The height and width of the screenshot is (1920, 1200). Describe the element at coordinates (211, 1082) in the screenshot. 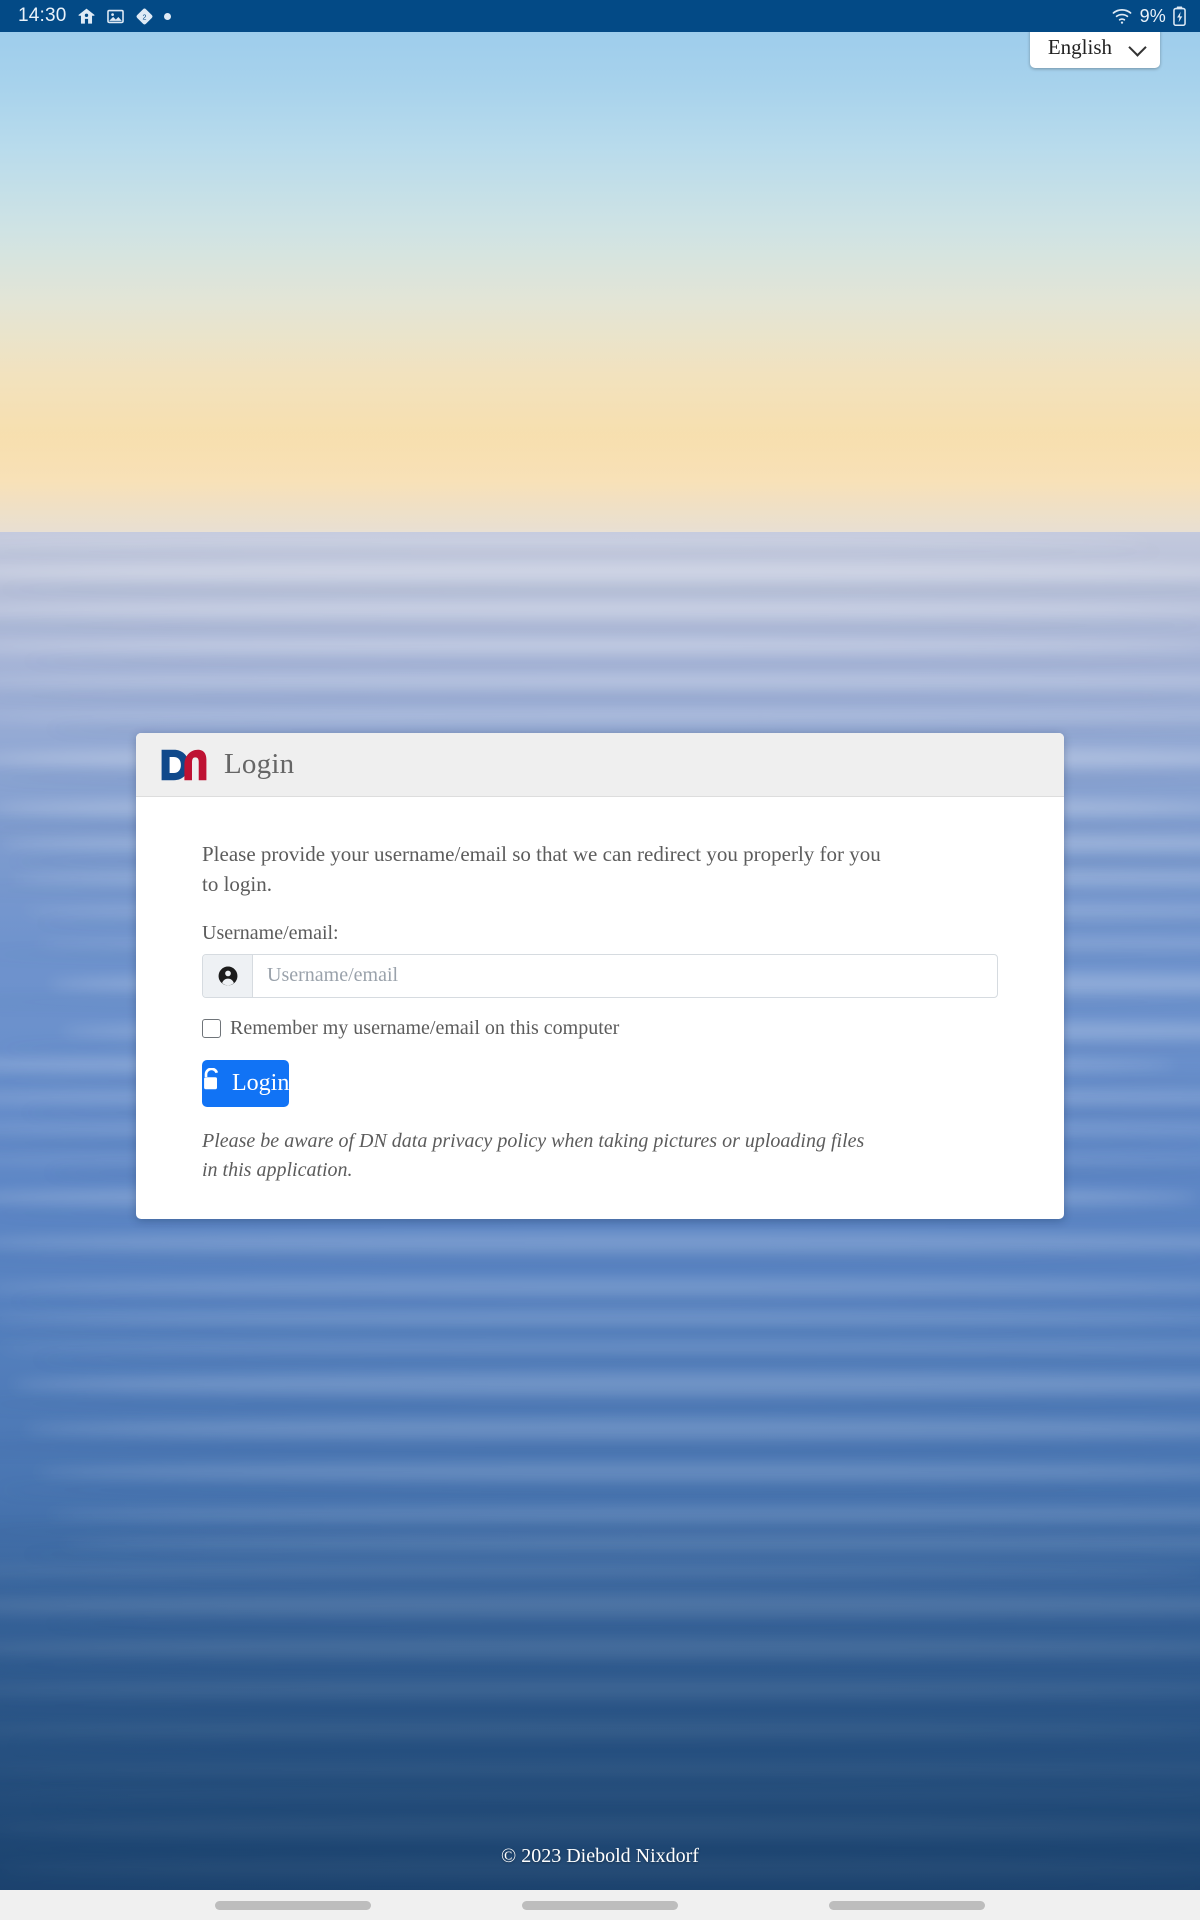

I see `unlock-icon` at that location.